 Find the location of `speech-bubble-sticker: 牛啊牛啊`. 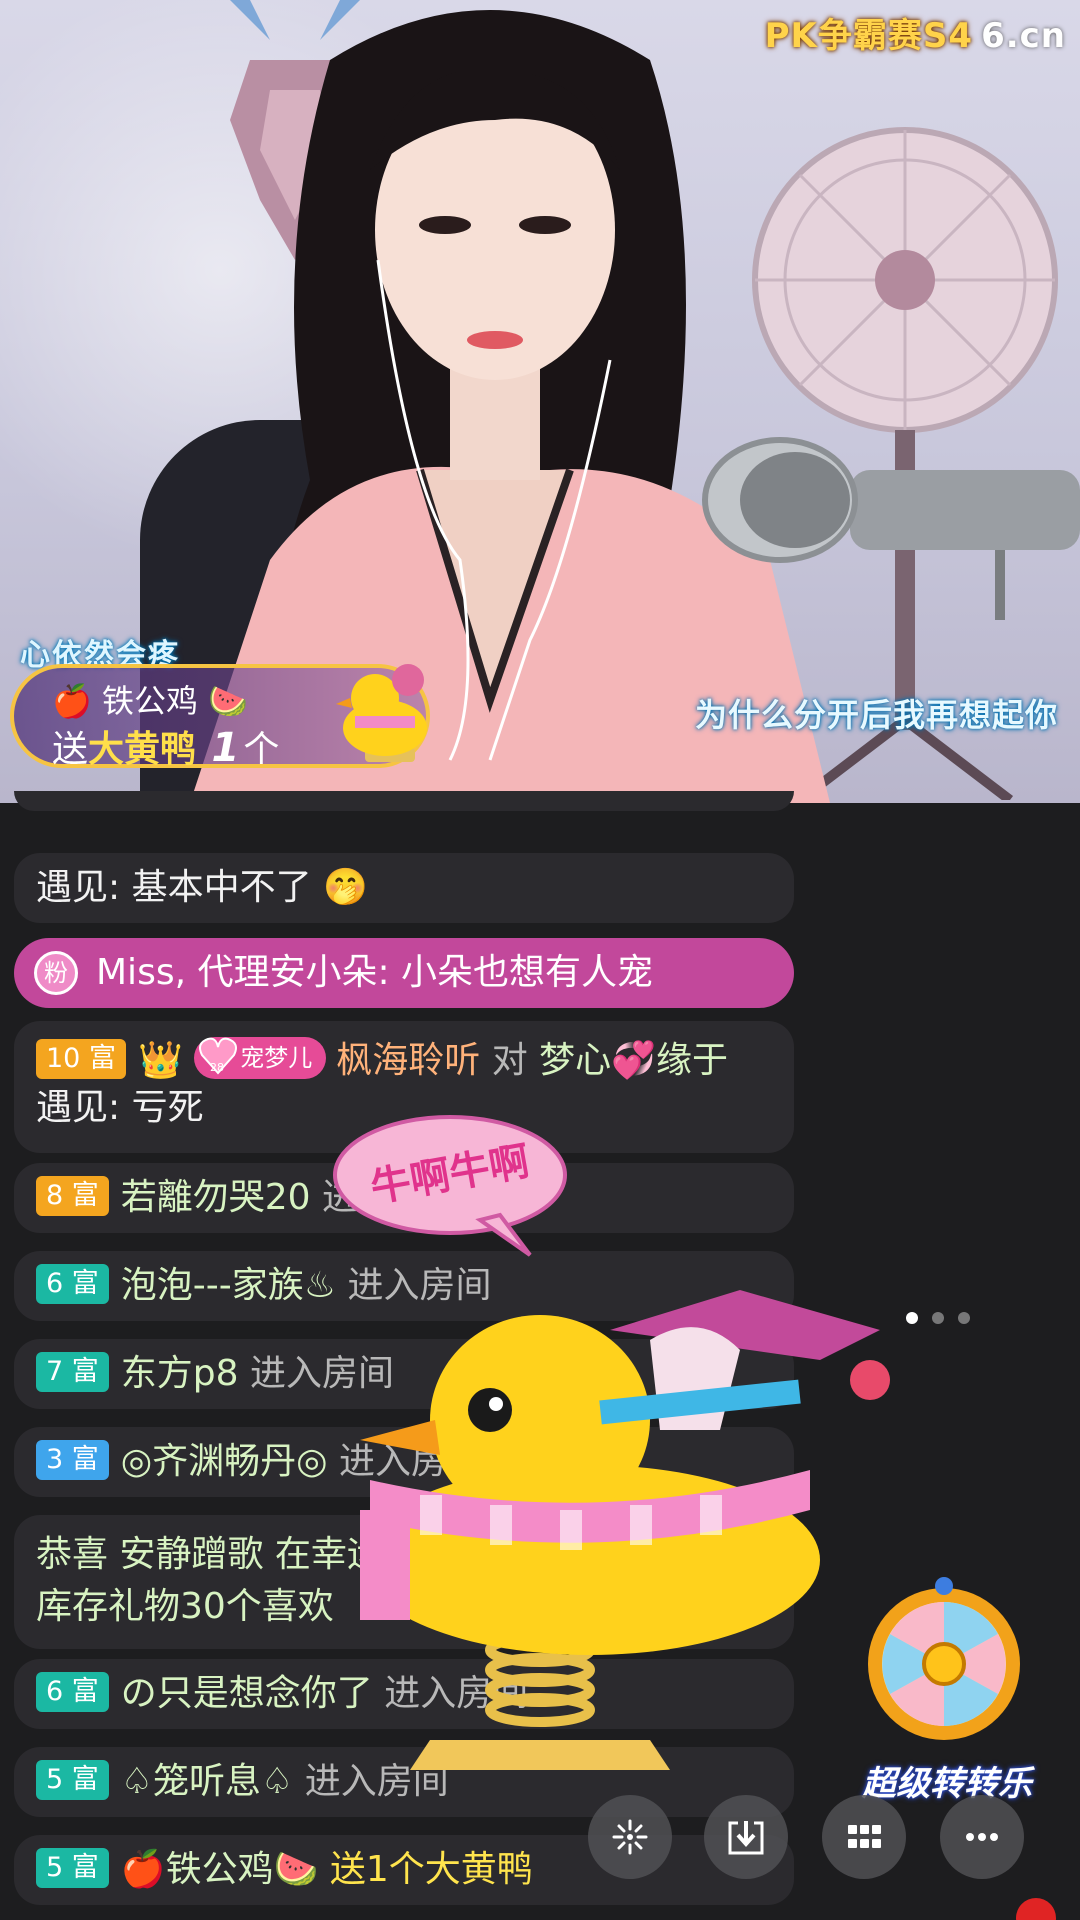

speech-bubble-sticker: 牛啊牛啊 is located at coordinates (450, 1186).